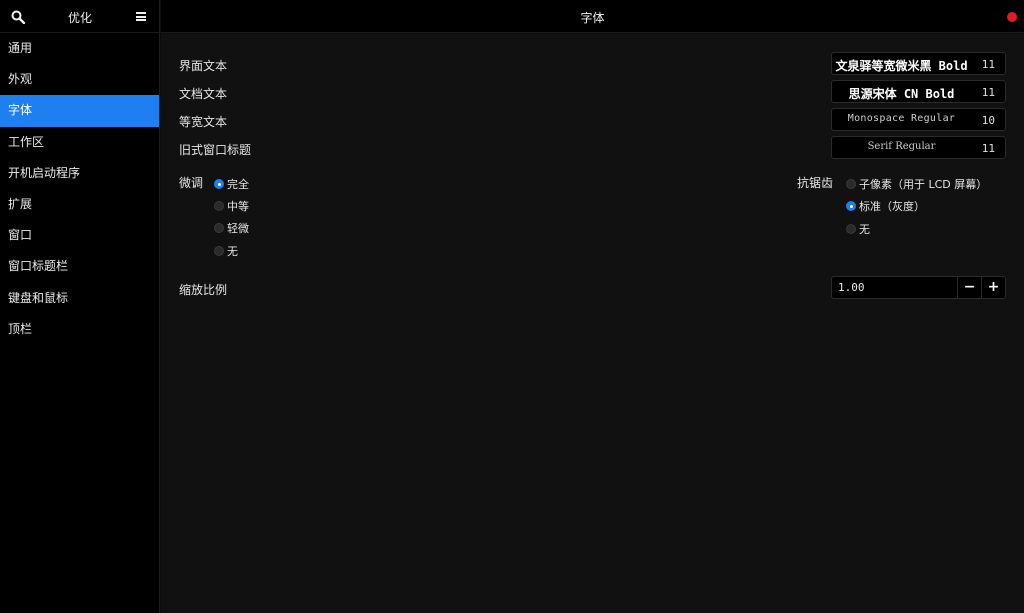 The image size is (1024, 613). I want to click on document-text-label: 文档文本, so click(203, 94).